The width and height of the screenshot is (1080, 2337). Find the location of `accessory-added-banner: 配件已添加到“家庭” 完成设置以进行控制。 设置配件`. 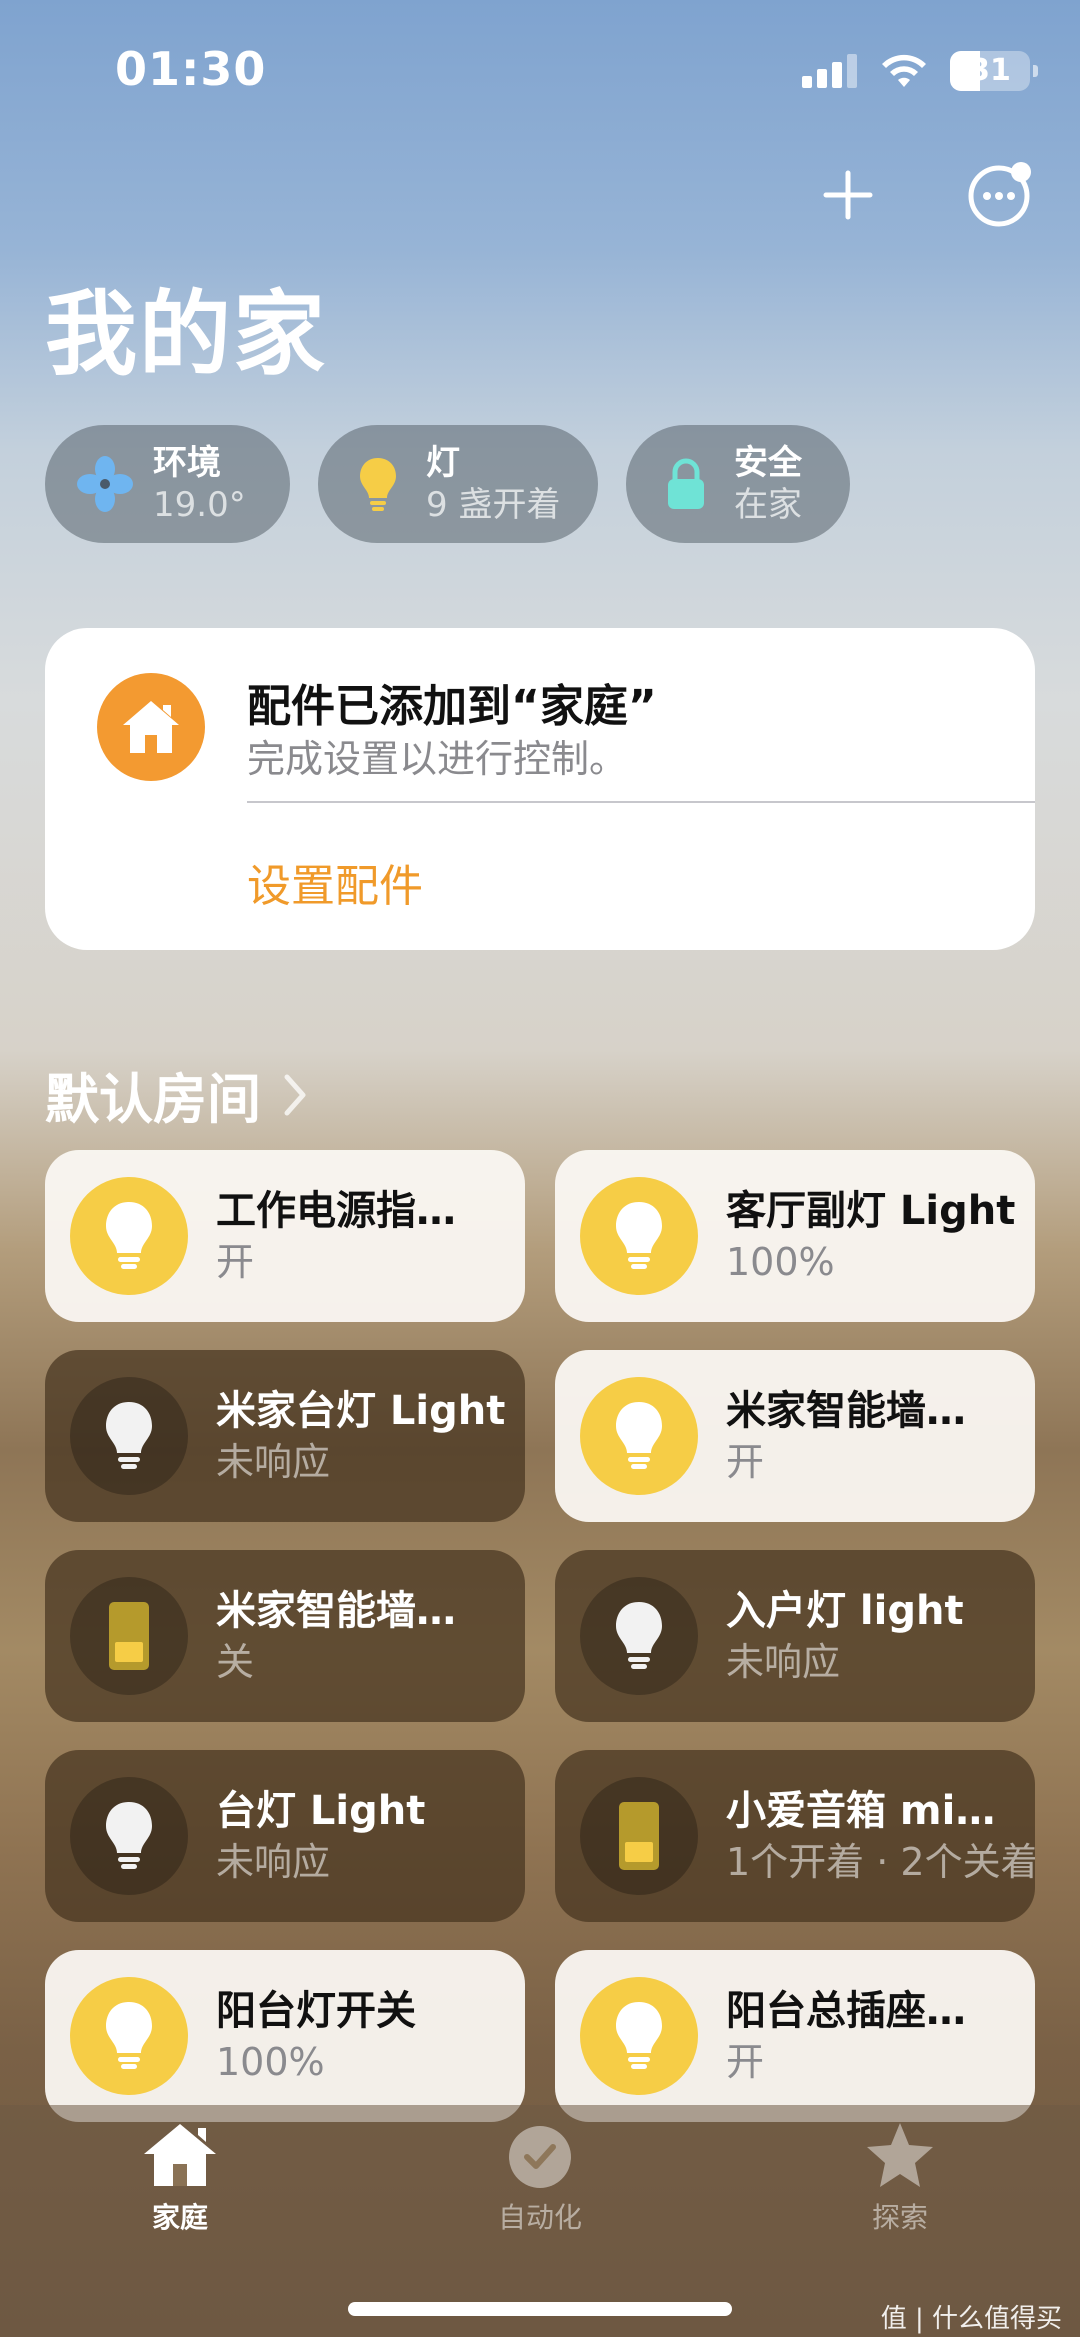

accessory-added-banner: 配件已添加到“家庭” 完成设置以进行控制。 设置配件 is located at coordinates (540, 789).